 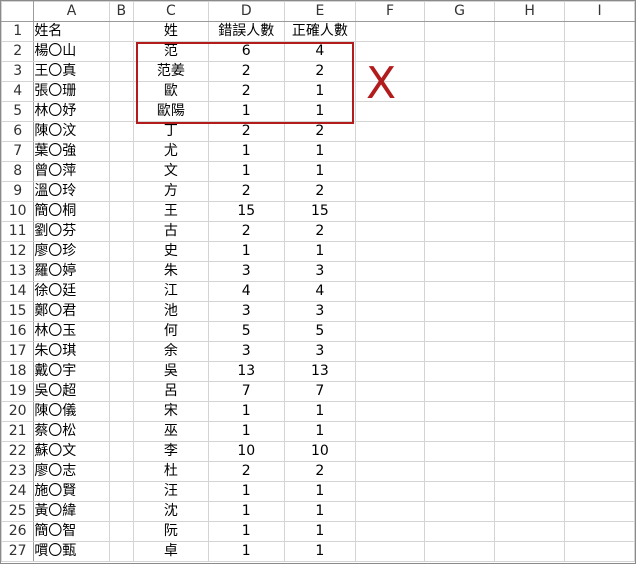 I want to click on cell-name: 曾〇萍, so click(x=71, y=171).